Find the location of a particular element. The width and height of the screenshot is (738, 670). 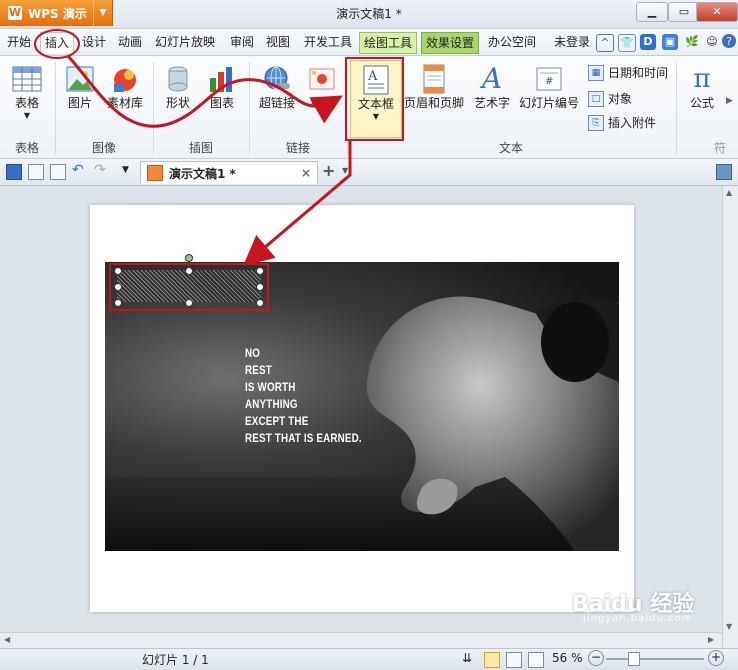

insert-tab-highlight-circle is located at coordinates (57, 44).